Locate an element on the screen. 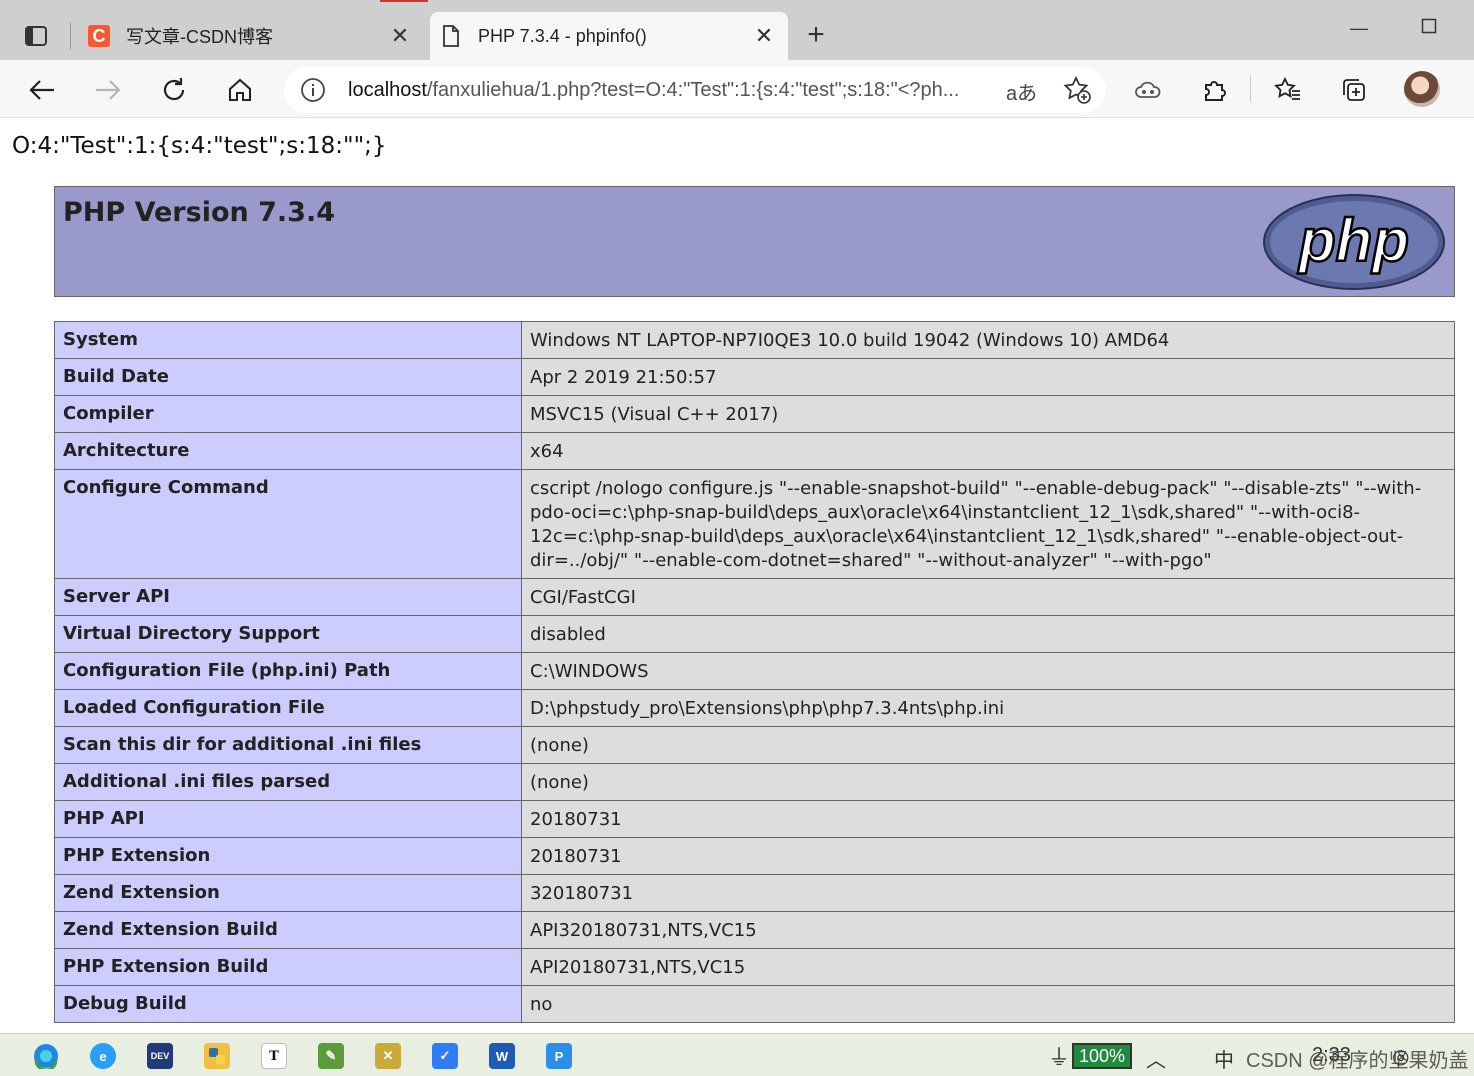  toolbar-separator is located at coordinates (1250, 89).